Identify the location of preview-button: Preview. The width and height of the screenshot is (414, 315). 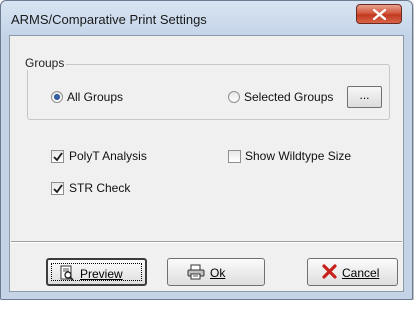
(96, 272).